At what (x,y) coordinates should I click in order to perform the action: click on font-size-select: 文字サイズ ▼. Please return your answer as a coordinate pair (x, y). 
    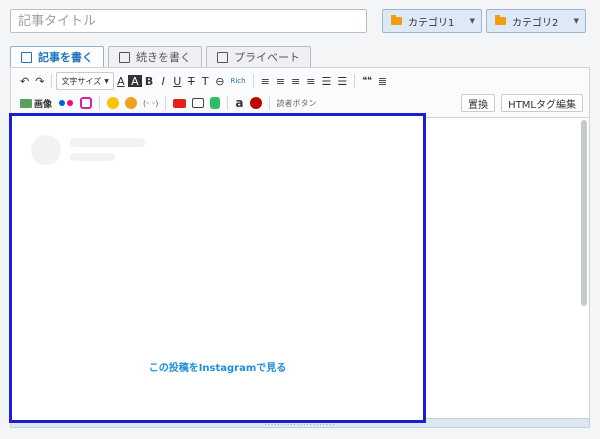
    Looking at the image, I should click on (85, 81).